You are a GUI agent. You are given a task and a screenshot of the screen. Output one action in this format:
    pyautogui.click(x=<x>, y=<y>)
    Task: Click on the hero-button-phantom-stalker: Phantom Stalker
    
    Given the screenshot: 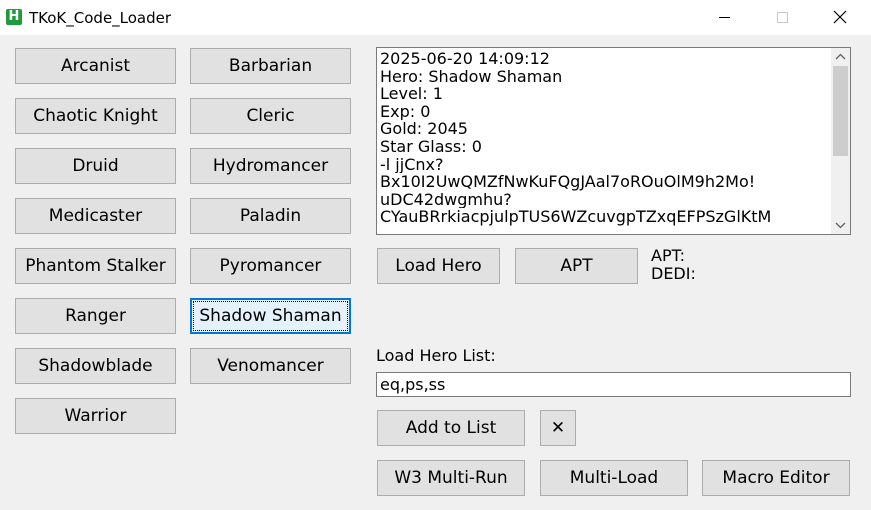 What is the action you would take?
    pyautogui.click(x=95, y=266)
    